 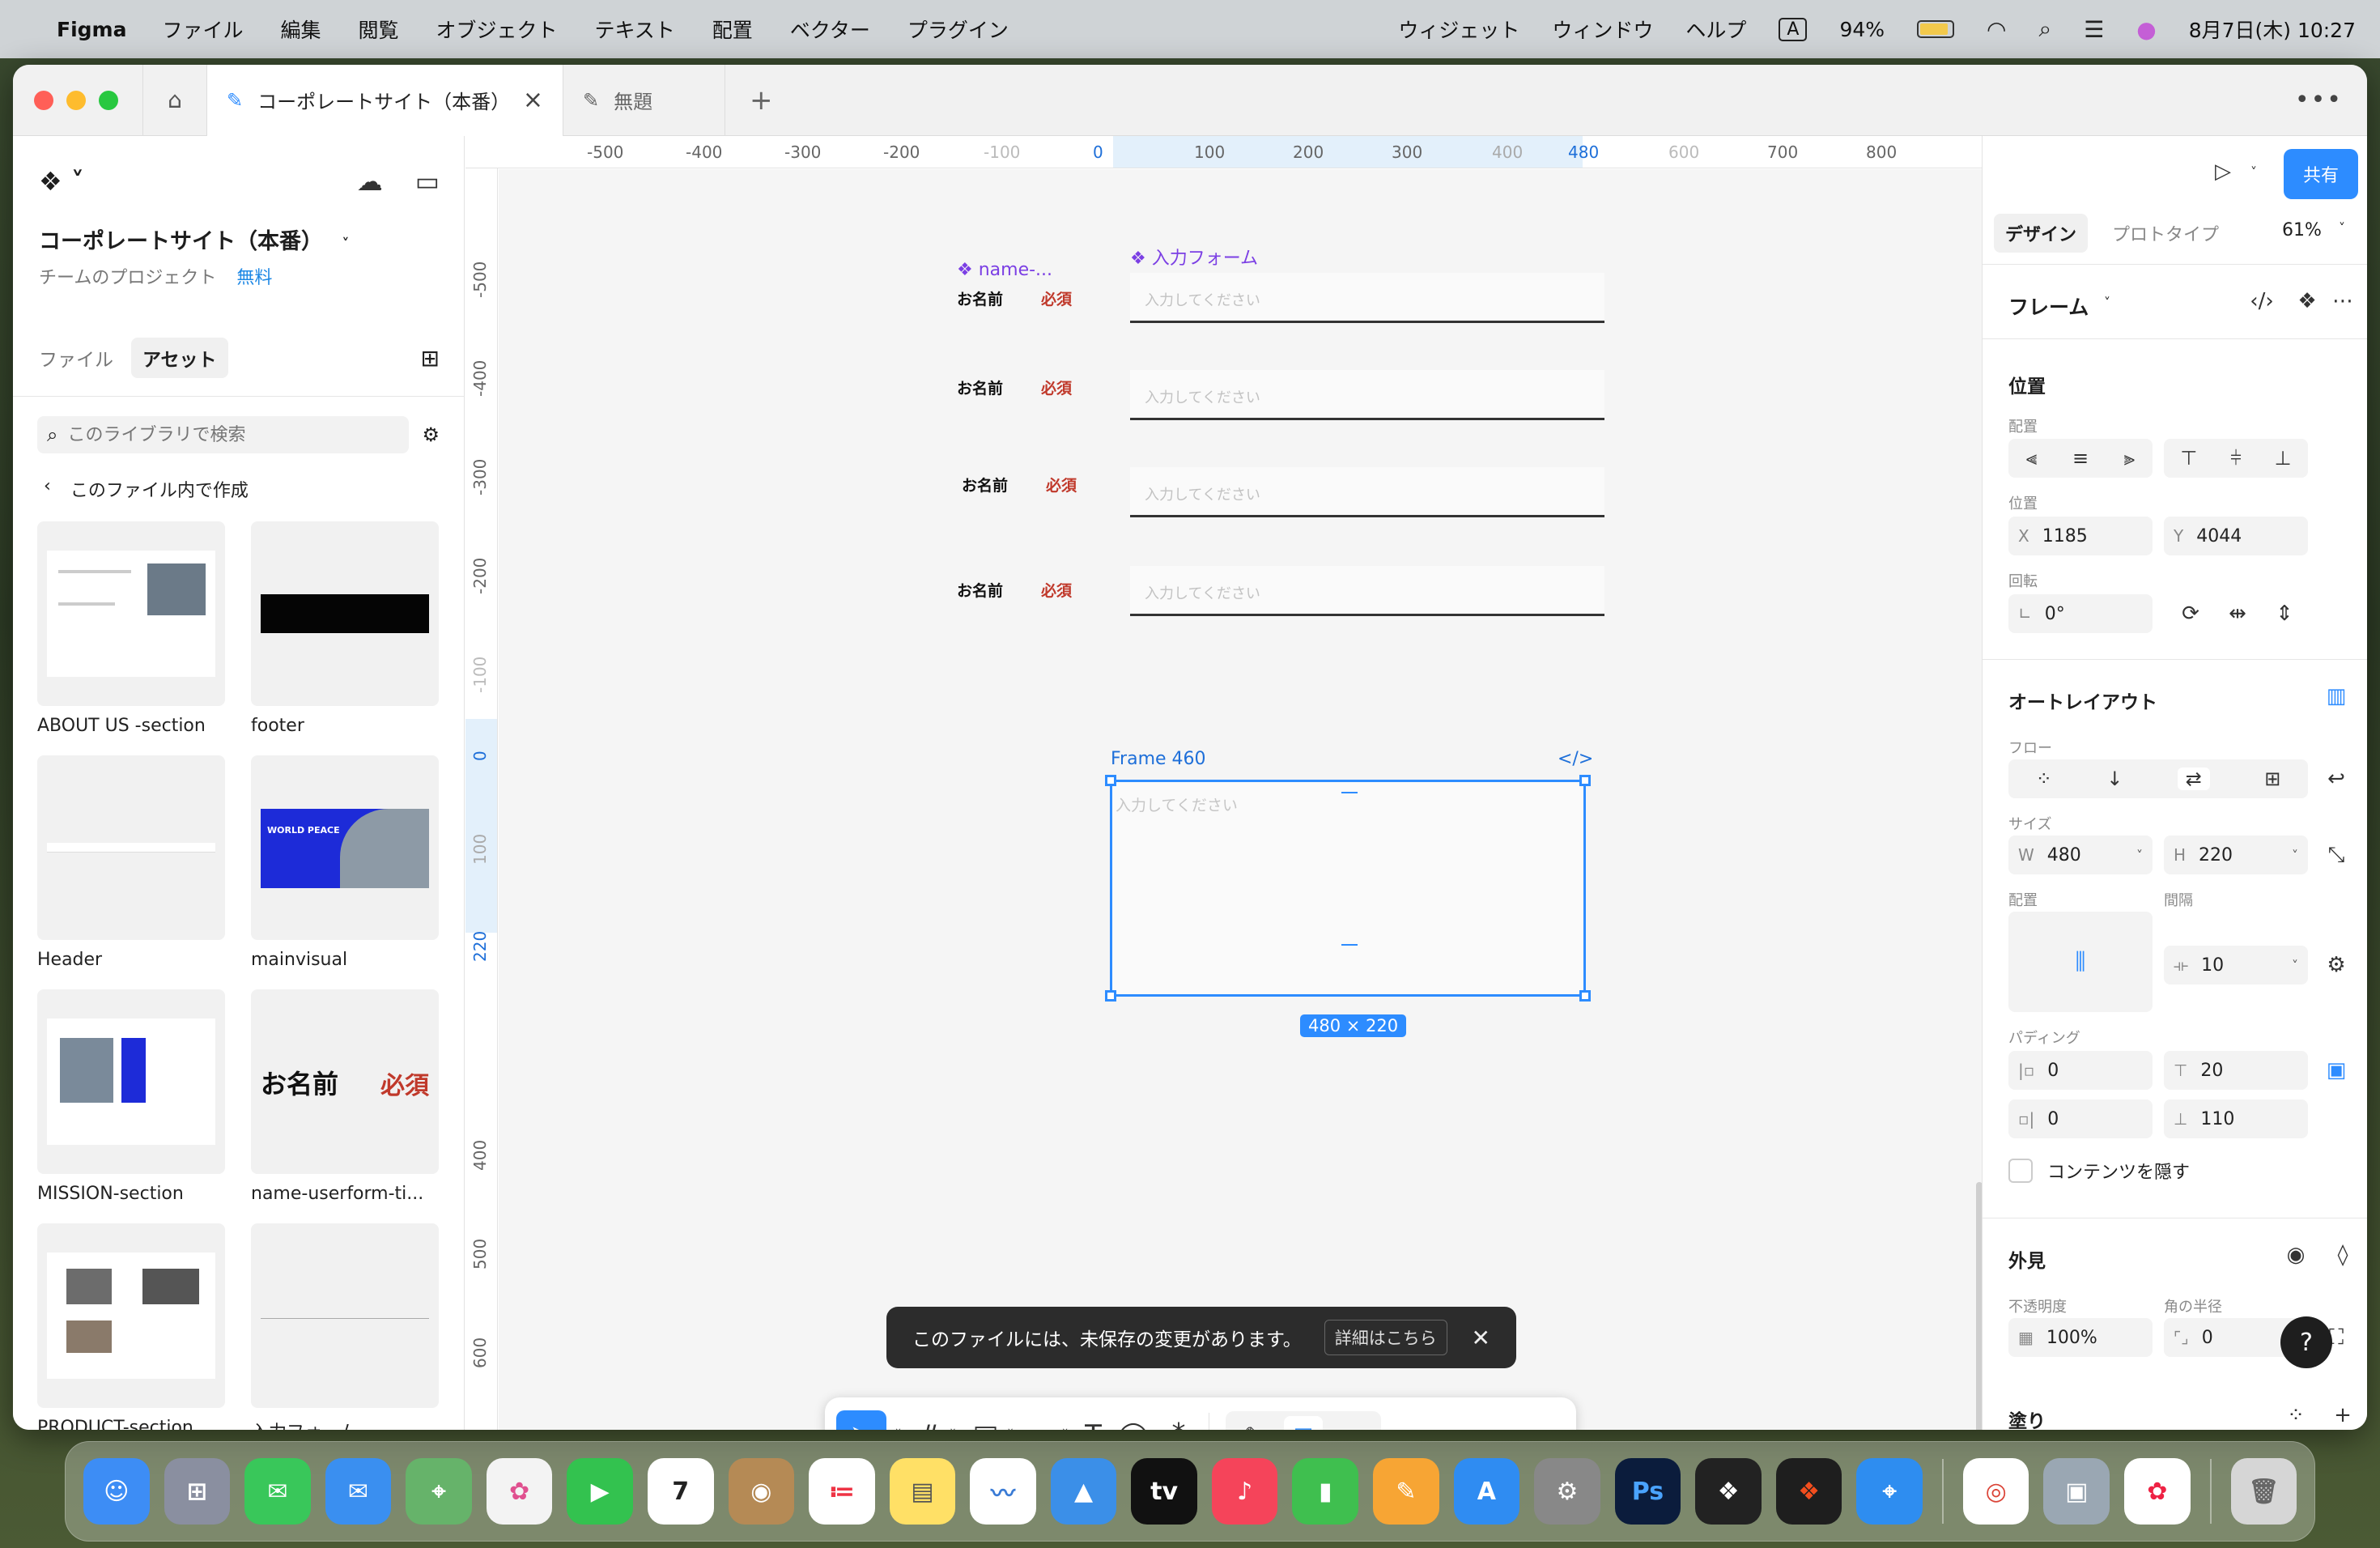 What do you see at coordinates (600, 1492) in the screenshot?
I see `facetime-icon: ▶` at bounding box center [600, 1492].